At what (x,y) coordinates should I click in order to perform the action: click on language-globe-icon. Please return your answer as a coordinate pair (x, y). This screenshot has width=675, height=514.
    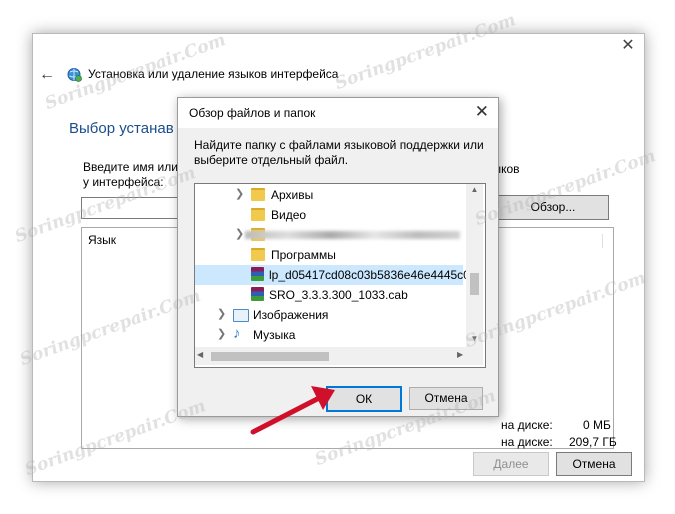
    Looking at the image, I should click on (74, 75).